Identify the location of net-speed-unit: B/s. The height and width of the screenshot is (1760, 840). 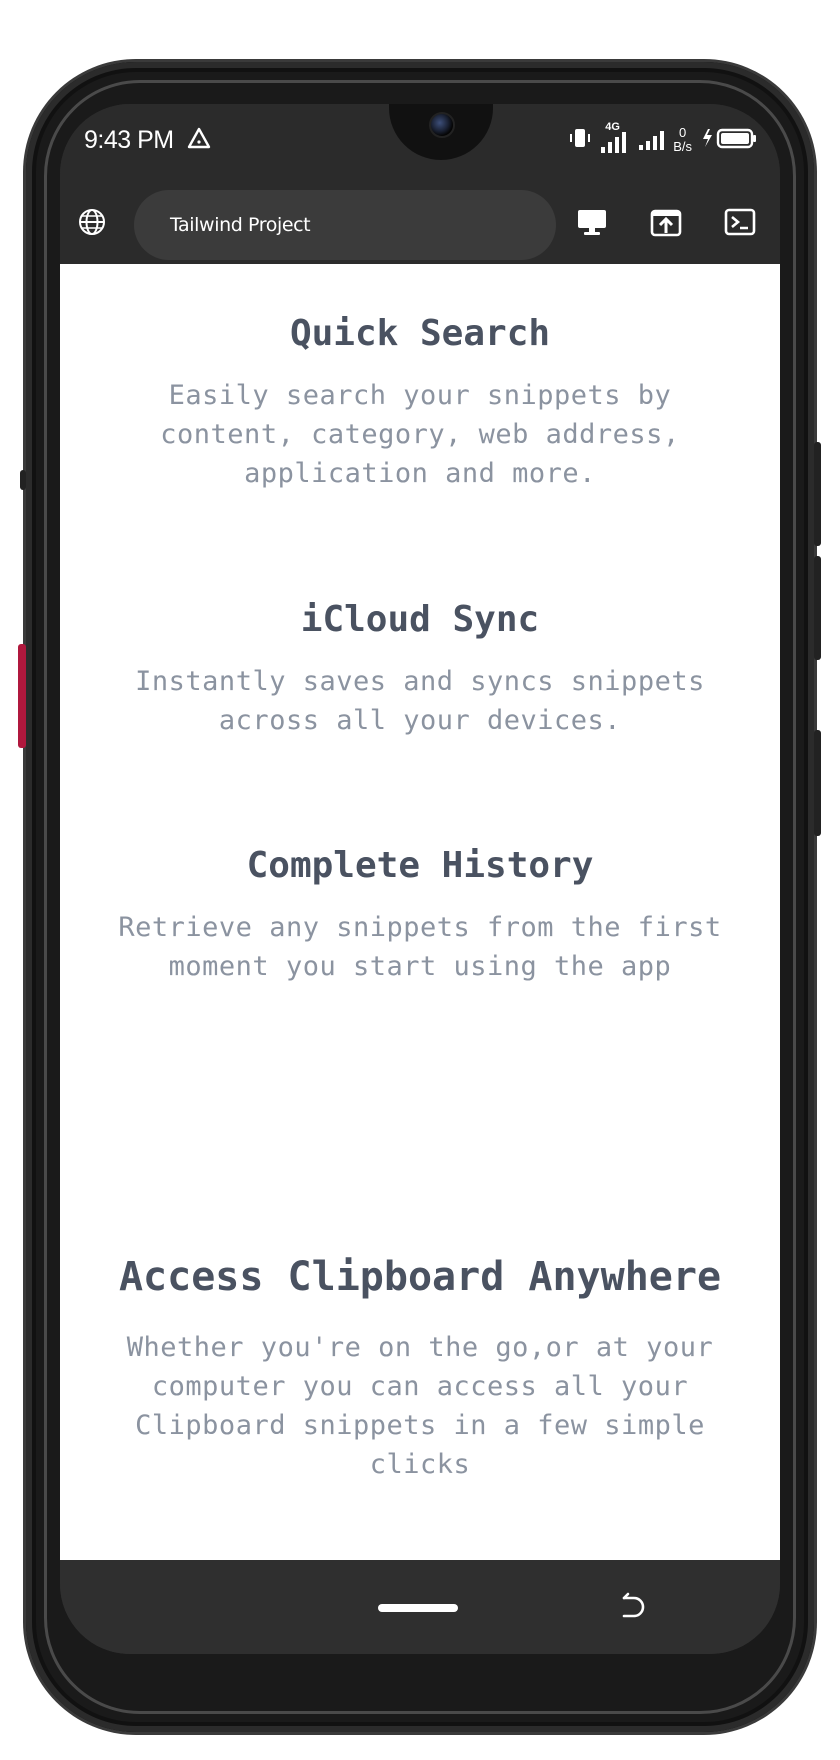
(682, 146).